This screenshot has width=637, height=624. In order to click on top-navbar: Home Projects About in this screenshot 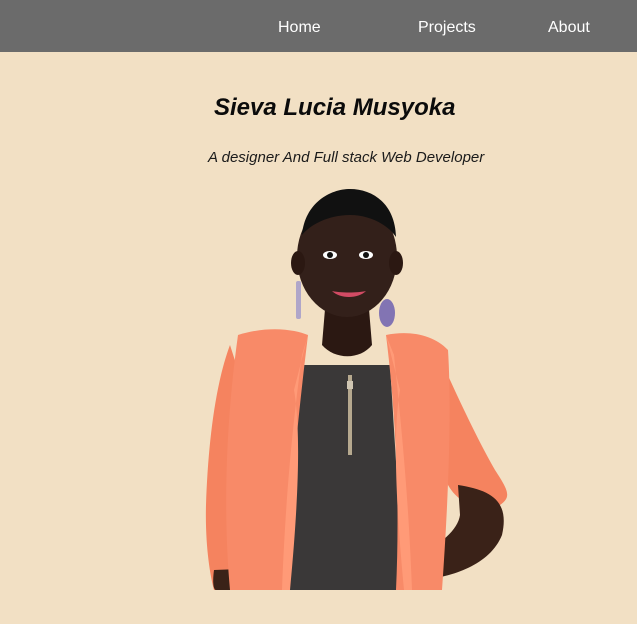, I will do `click(318, 26)`.